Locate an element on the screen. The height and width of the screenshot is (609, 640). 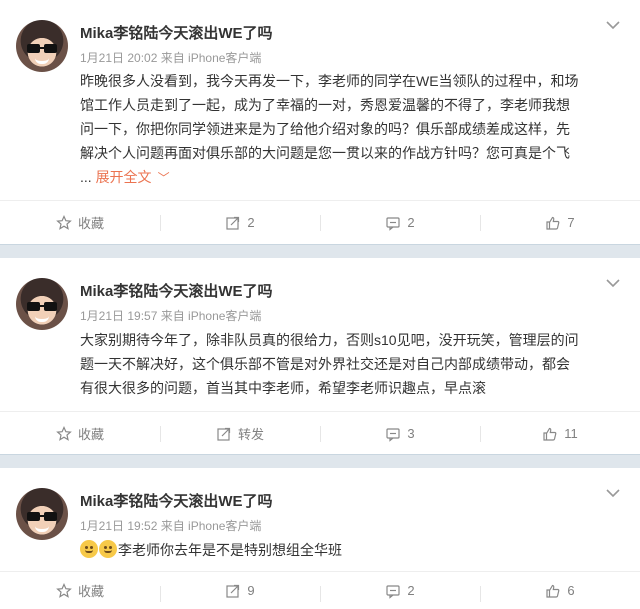
action-bar: 收藏 9 2 6 is located at coordinates (320, 590).